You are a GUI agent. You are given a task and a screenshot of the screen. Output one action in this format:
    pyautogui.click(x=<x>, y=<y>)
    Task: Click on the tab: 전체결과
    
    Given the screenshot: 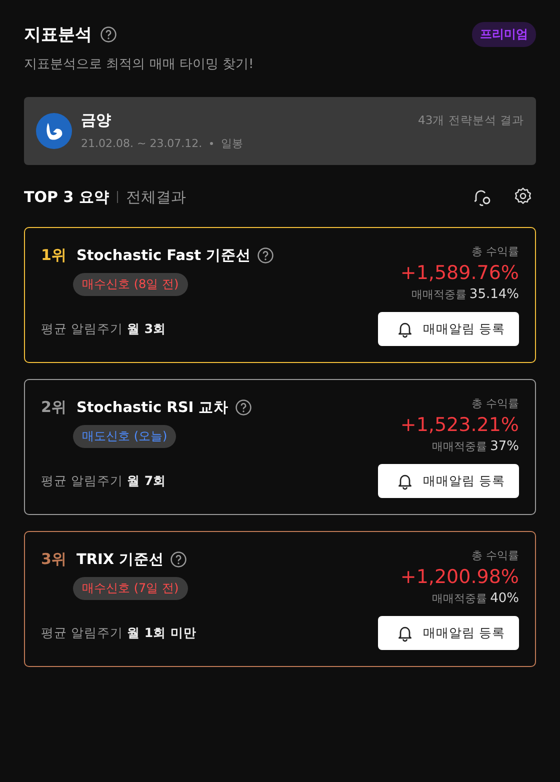 What is the action you would take?
    pyautogui.click(x=156, y=197)
    